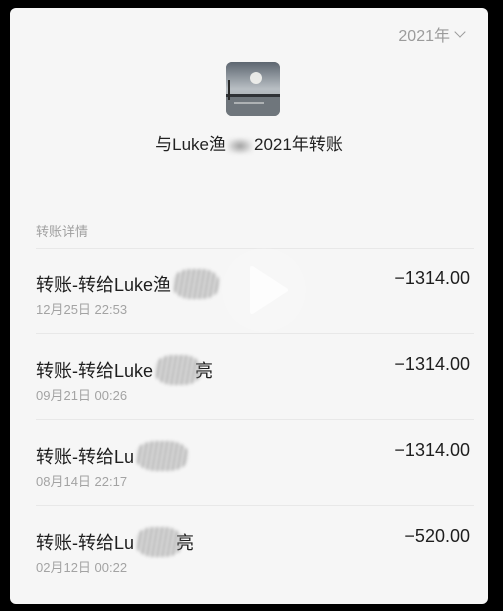 The image size is (503, 611). Describe the element at coordinates (437, 536) in the screenshot. I see `transaction-amount: −520.00` at that location.